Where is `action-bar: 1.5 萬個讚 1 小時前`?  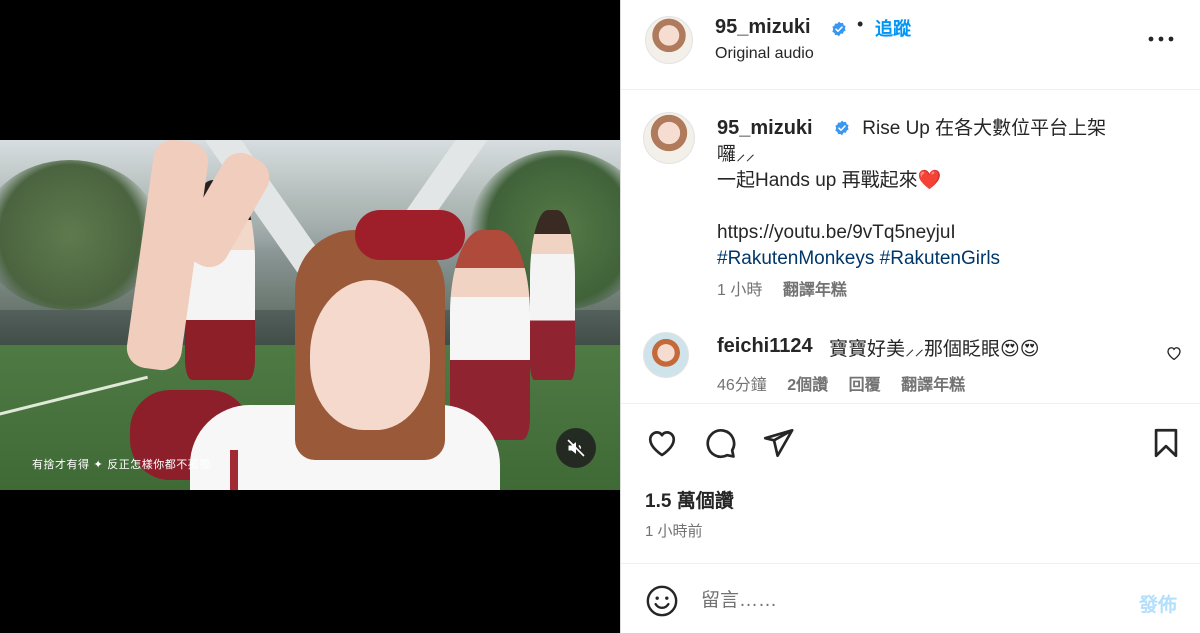
action-bar: 1.5 萬個讚 1 小時前 is located at coordinates (910, 483).